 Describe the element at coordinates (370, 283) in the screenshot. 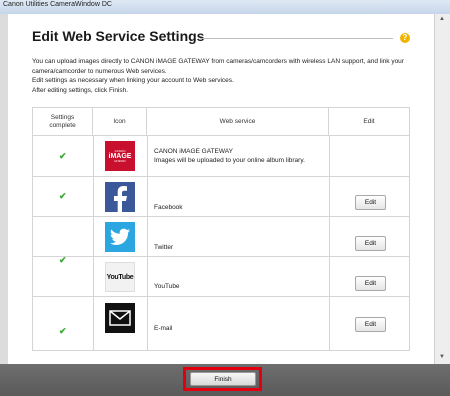

I see `edit-youtube-button: Edit` at that location.